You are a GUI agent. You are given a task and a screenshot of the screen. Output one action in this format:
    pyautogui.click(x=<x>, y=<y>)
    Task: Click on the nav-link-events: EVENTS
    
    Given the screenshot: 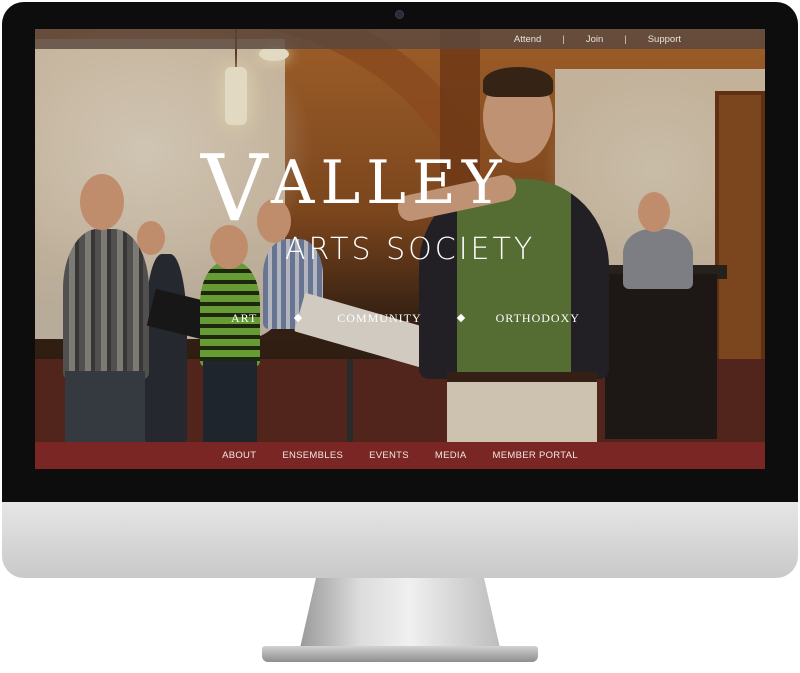 What is the action you would take?
    pyautogui.click(x=389, y=455)
    